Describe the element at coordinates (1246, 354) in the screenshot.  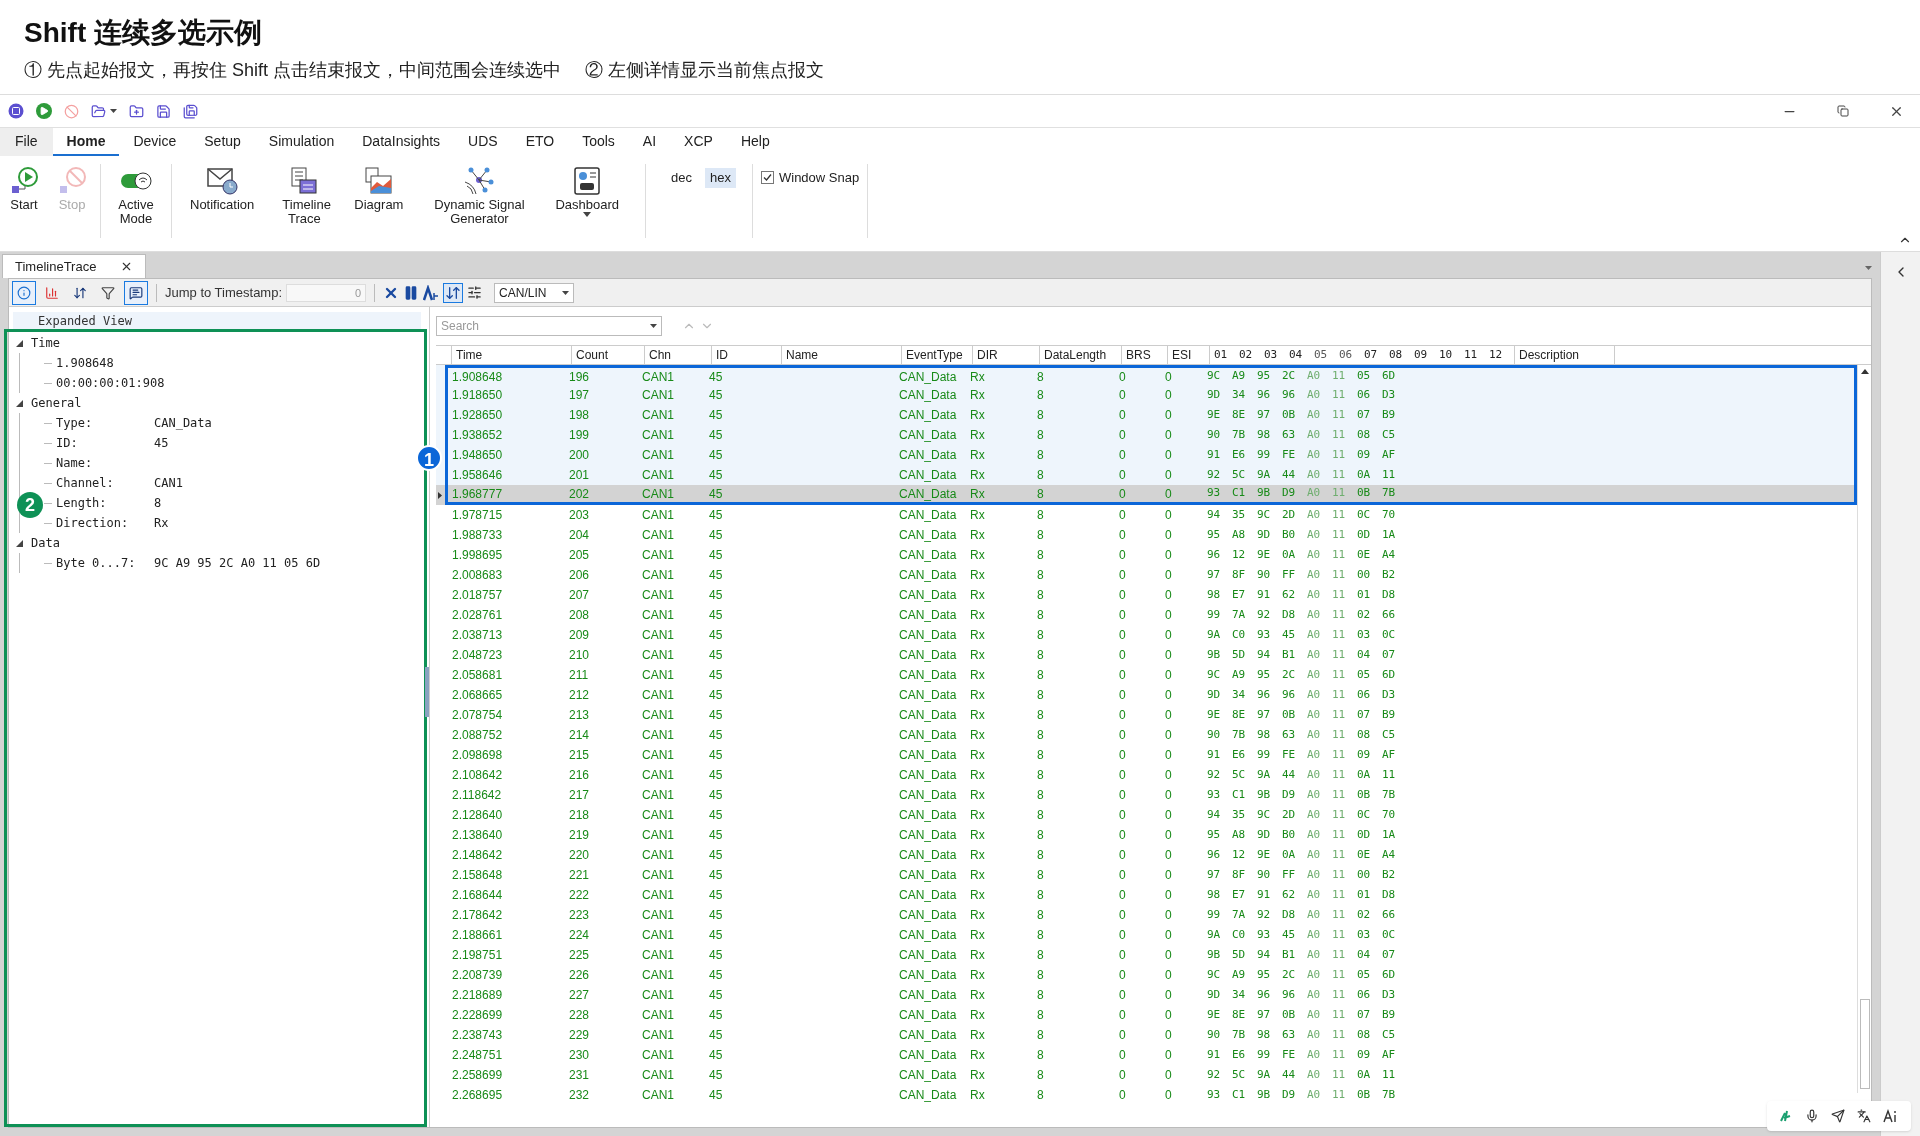
I see `byte-column-header: 02` at that location.